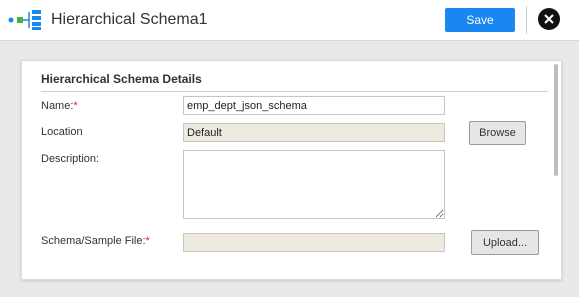  I want to click on name-label-text: Name:, so click(57, 106).